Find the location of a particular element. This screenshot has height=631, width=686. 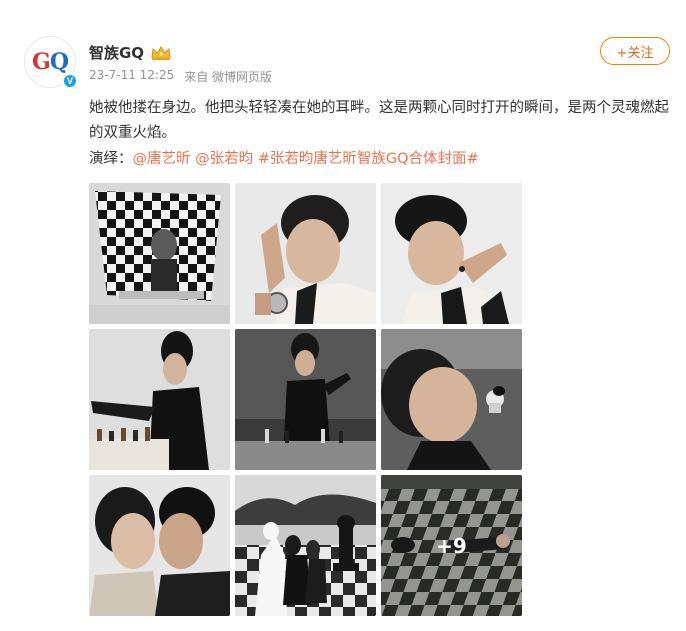

couple-kiss-icon is located at coordinates (159, 545).